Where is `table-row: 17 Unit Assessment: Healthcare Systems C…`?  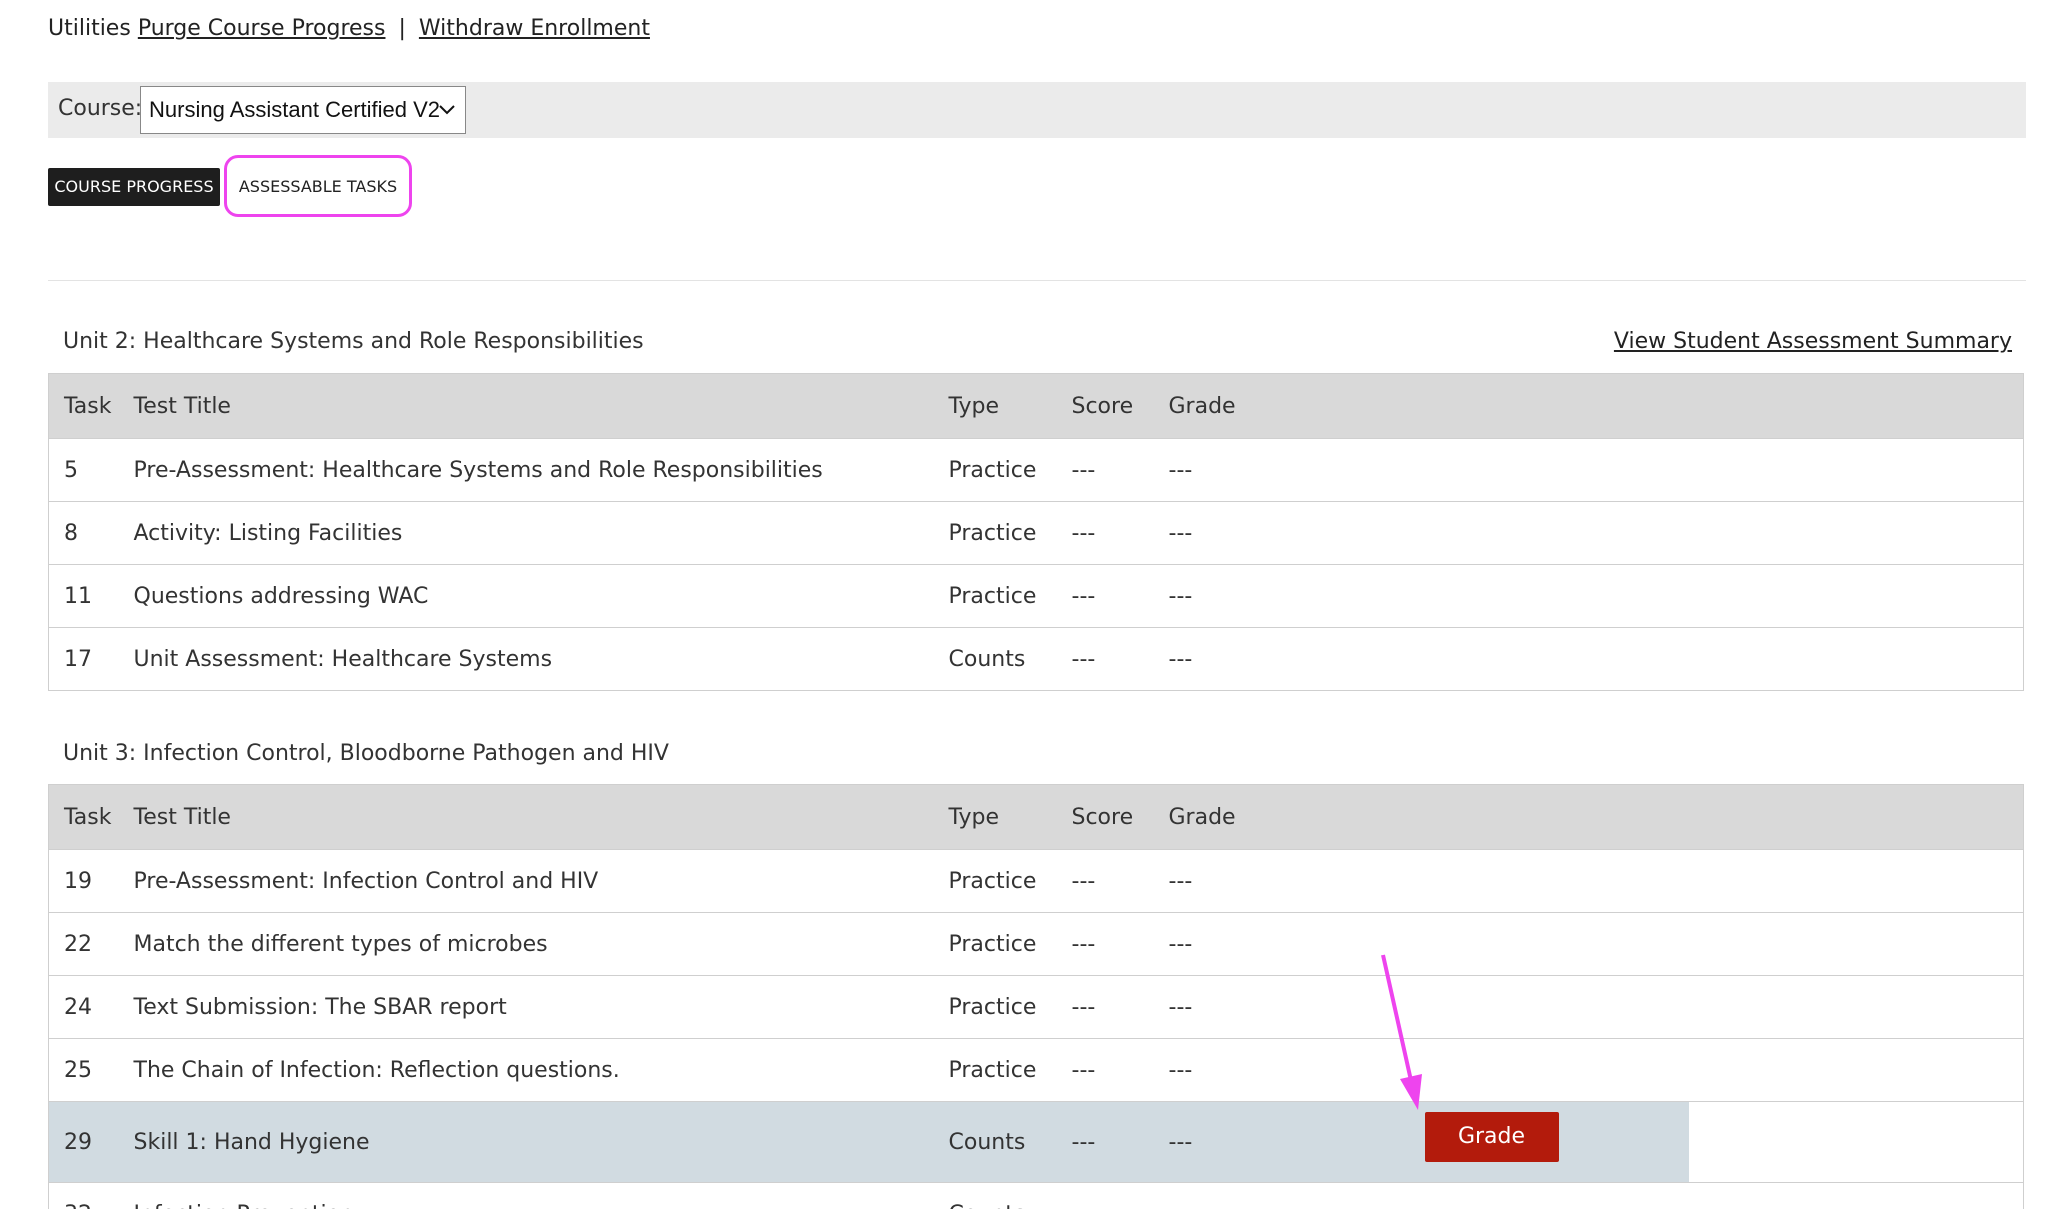 table-row: 17 Unit Assessment: Healthcare Systems C… is located at coordinates (1036, 659).